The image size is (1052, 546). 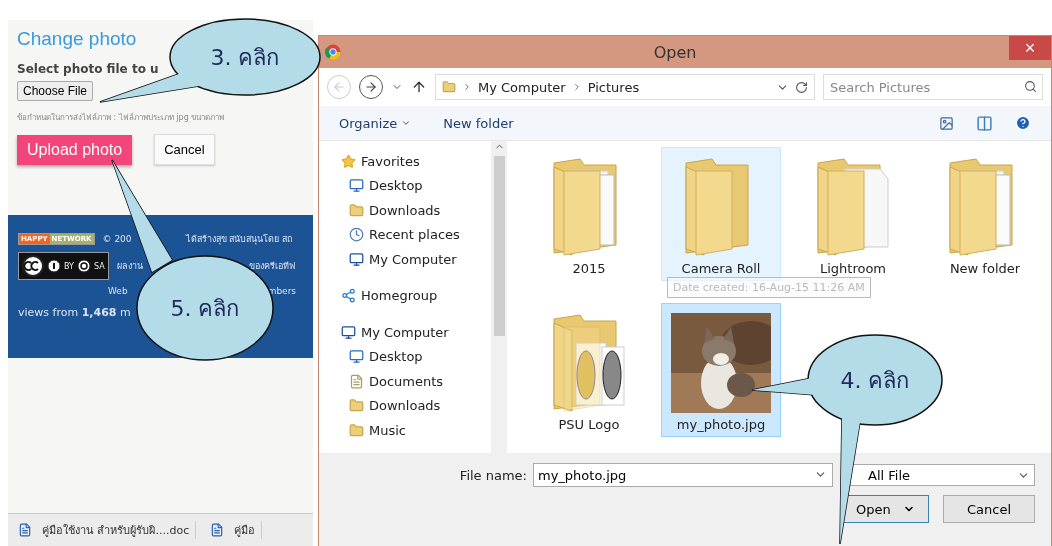 I want to click on file-item: my_photo.jpg, so click(x=721, y=370).